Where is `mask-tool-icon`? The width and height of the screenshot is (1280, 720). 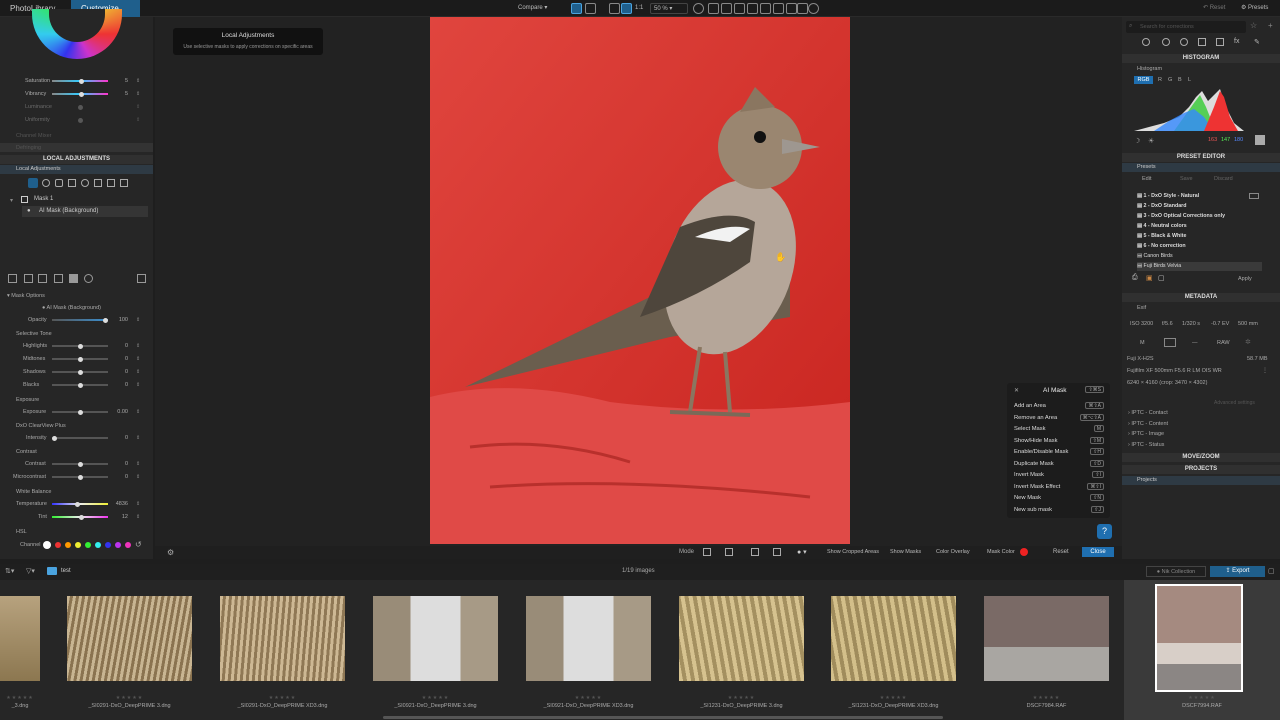
mask-tool-icon is located at coordinates (33, 183).